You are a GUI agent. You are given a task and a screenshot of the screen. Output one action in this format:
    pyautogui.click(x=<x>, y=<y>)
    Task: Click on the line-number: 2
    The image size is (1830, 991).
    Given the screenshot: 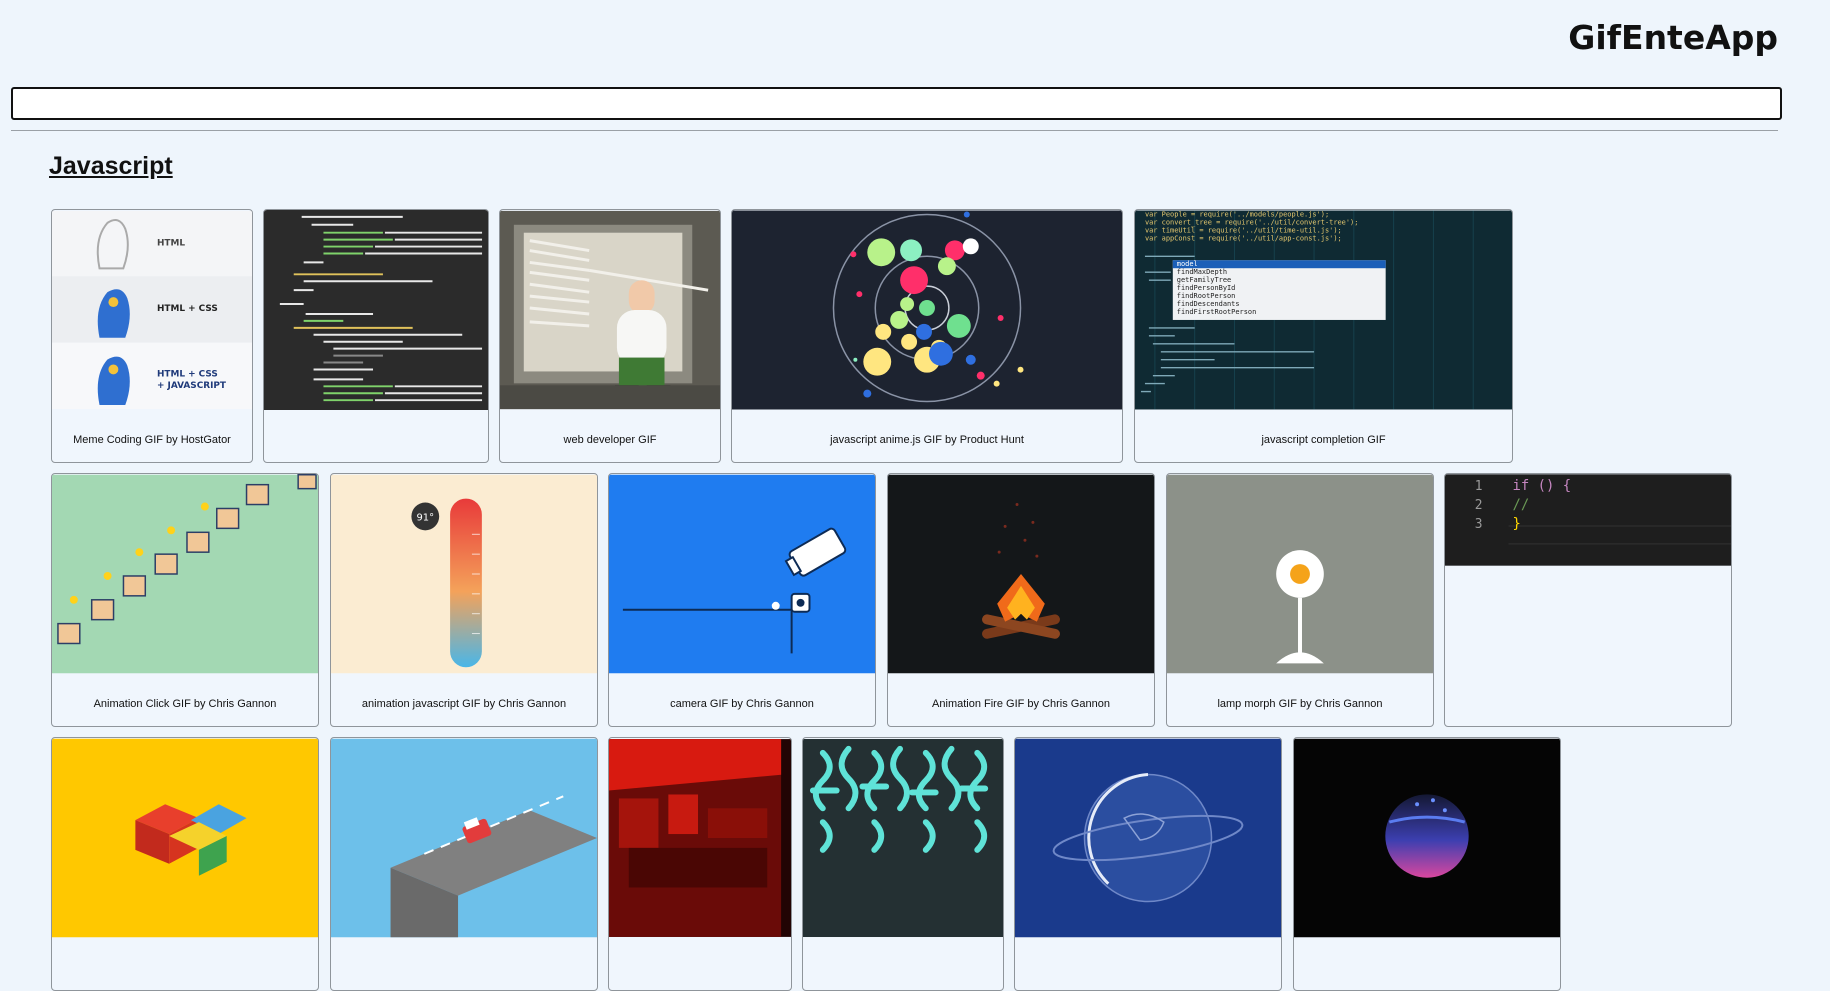 What is the action you would take?
    pyautogui.click(x=1479, y=505)
    